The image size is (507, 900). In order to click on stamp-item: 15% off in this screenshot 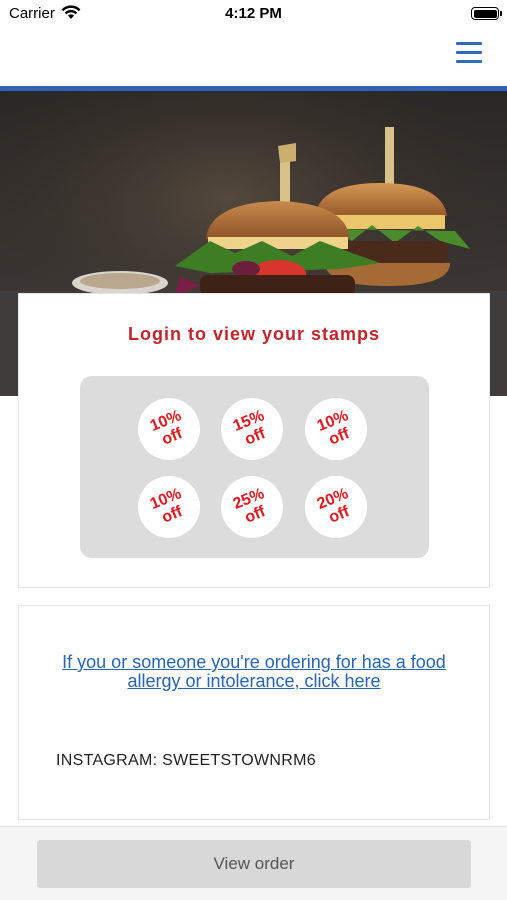, I will do `click(252, 429)`.